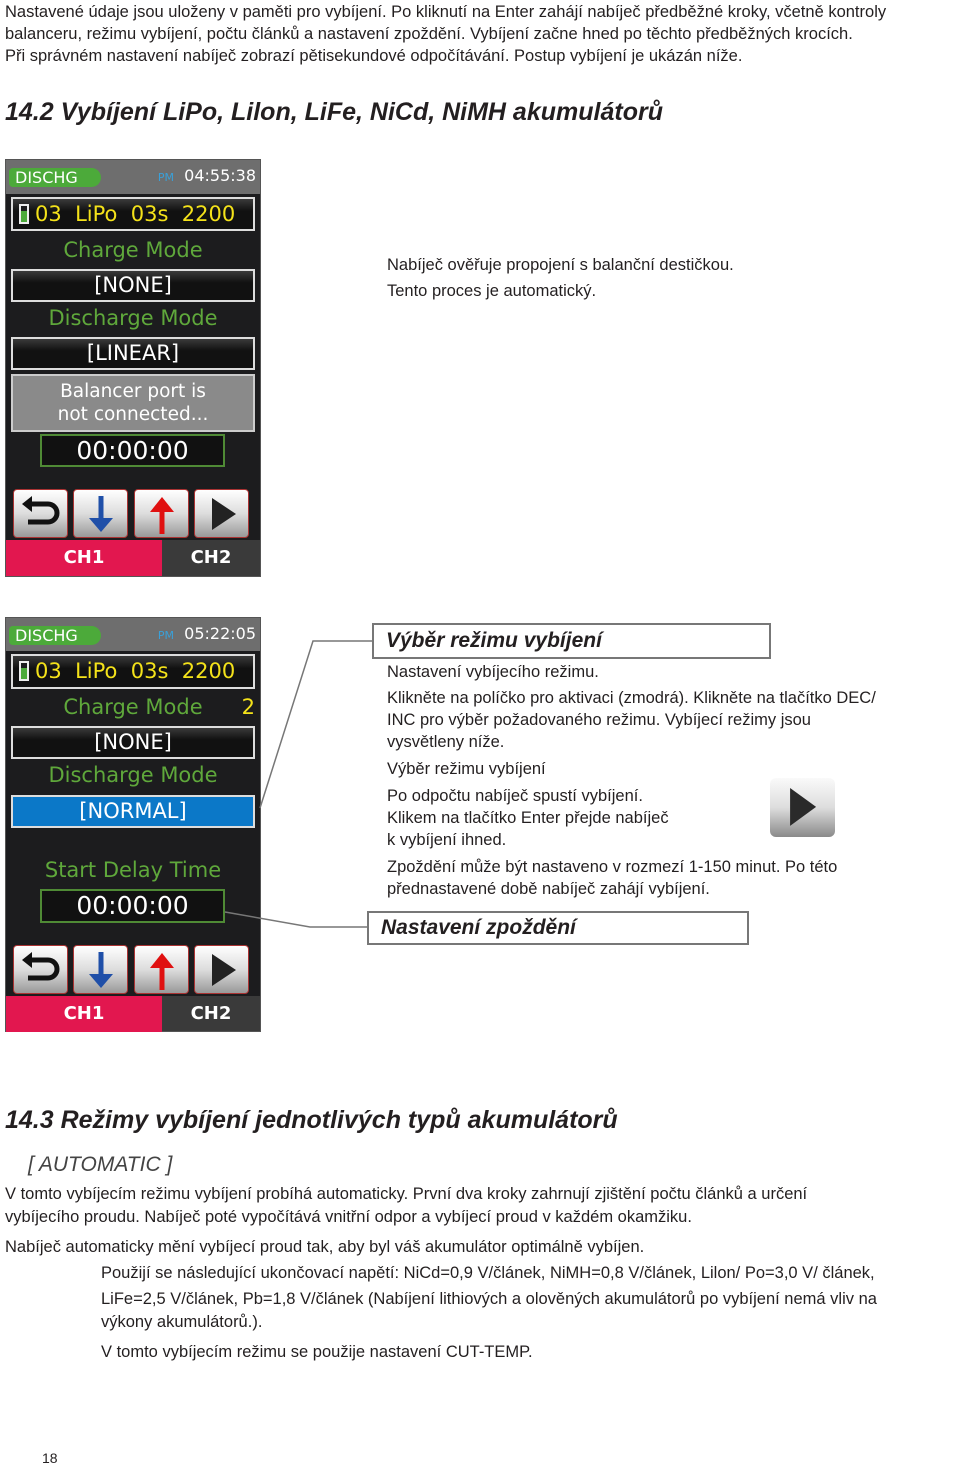  I want to click on callout-text: vysvětleny níže., so click(446, 742).